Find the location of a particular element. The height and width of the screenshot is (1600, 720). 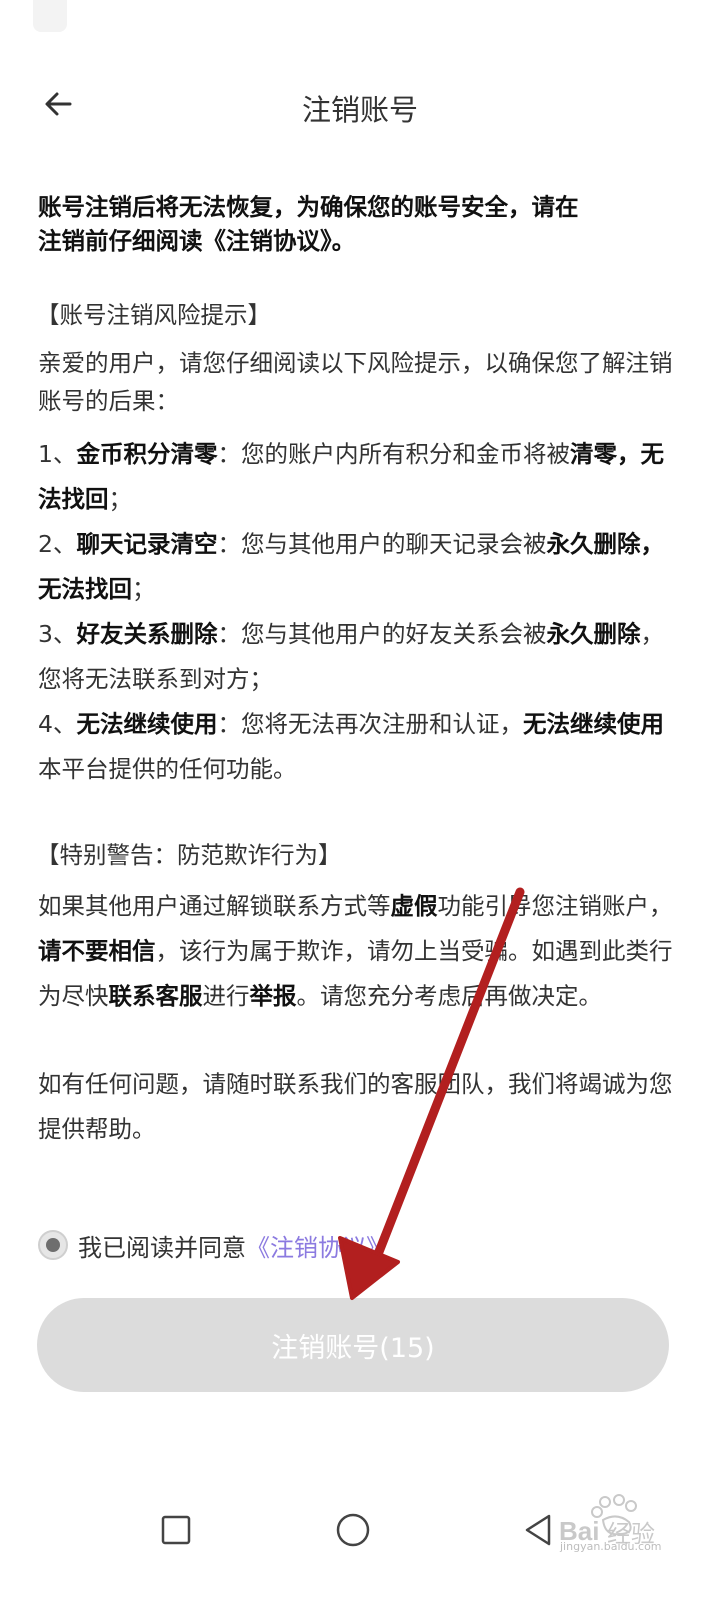

warning-text-part: 。请您充分考虑后再做决定。 is located at coordinates (449, 996).